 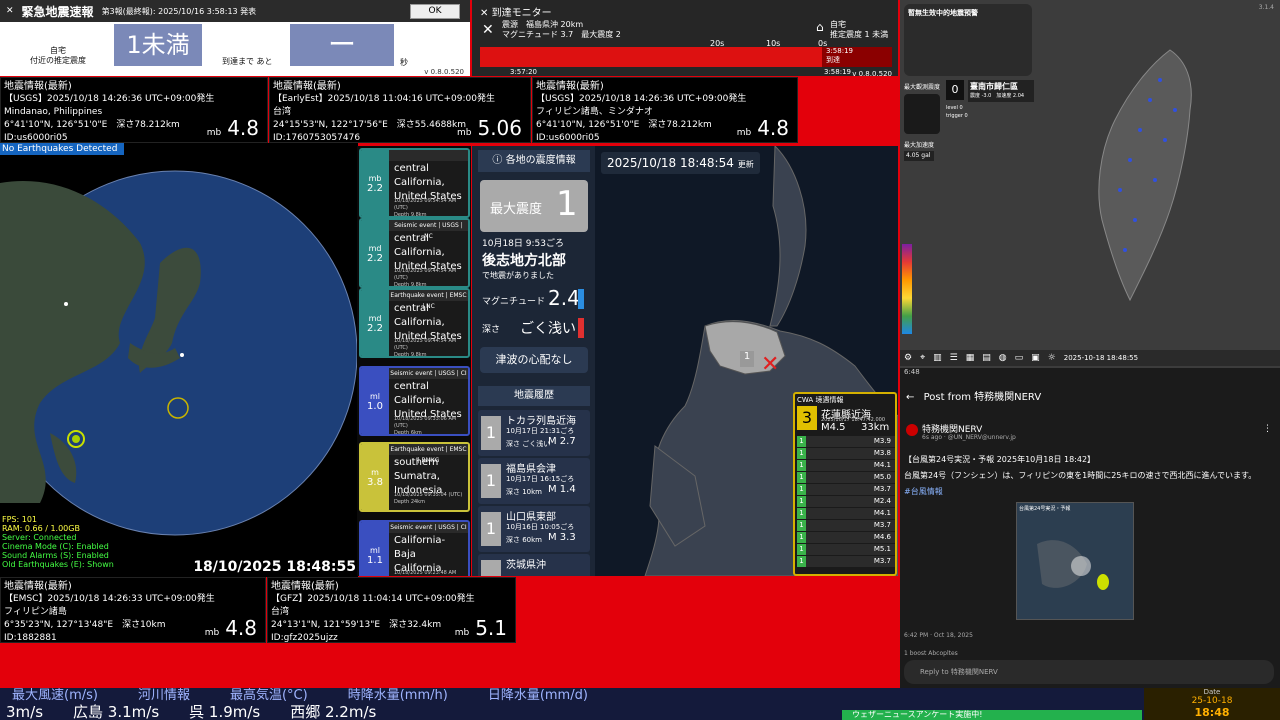 What do you see at coordinates (524, 540) in the screenshot?
I see `history-depth: 深さ 60km` at bounding box center [524, 540].